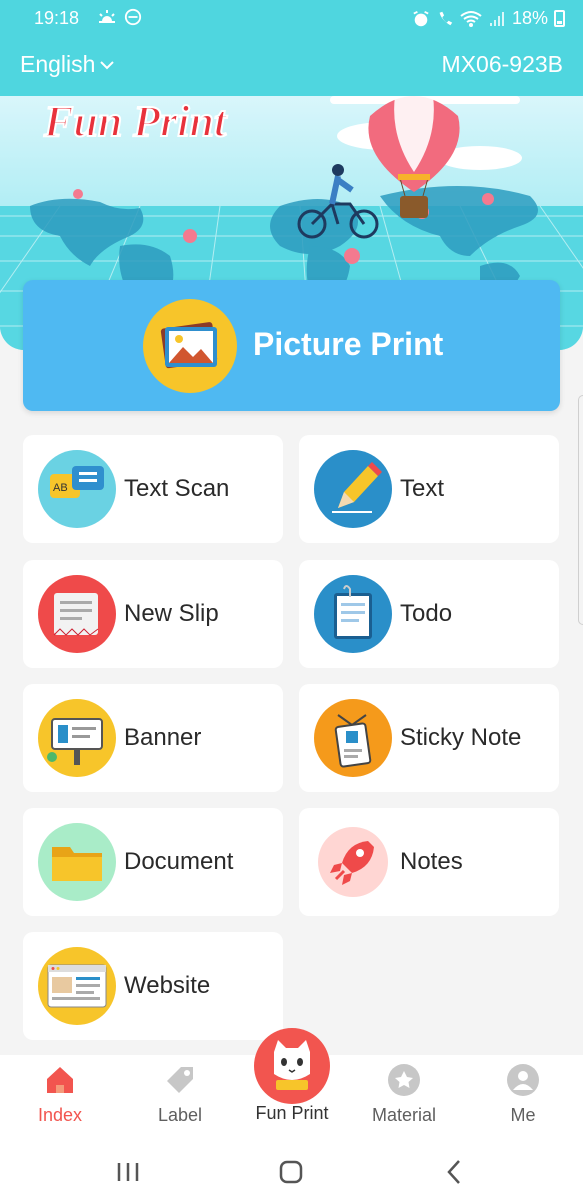 The height and width of the screenshot is (1200, 583). I want to click on nav-label: Me, so click(523, 1115).